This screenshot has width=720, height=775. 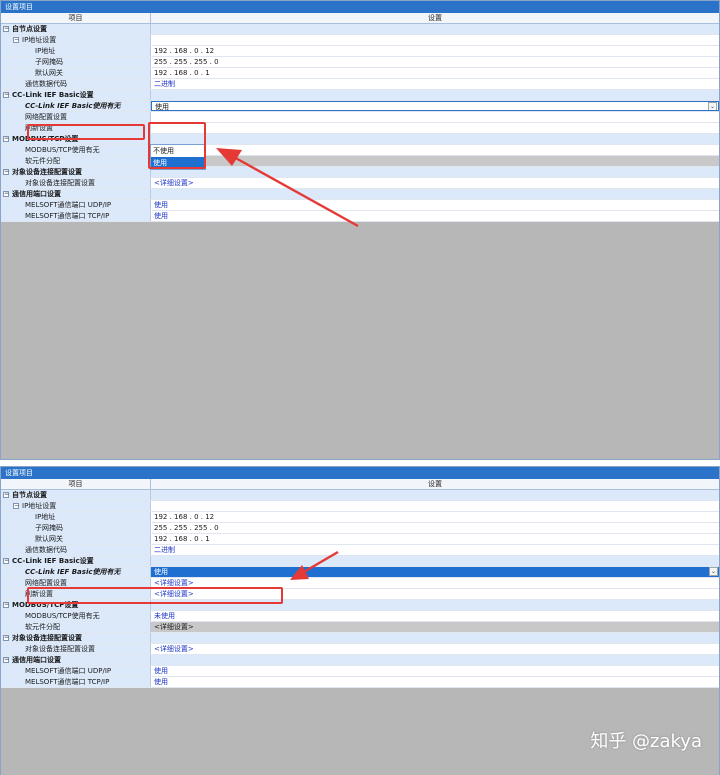 I want to click on row-label-text: 对象设备连接配置设置, so click(x=47, y=638).